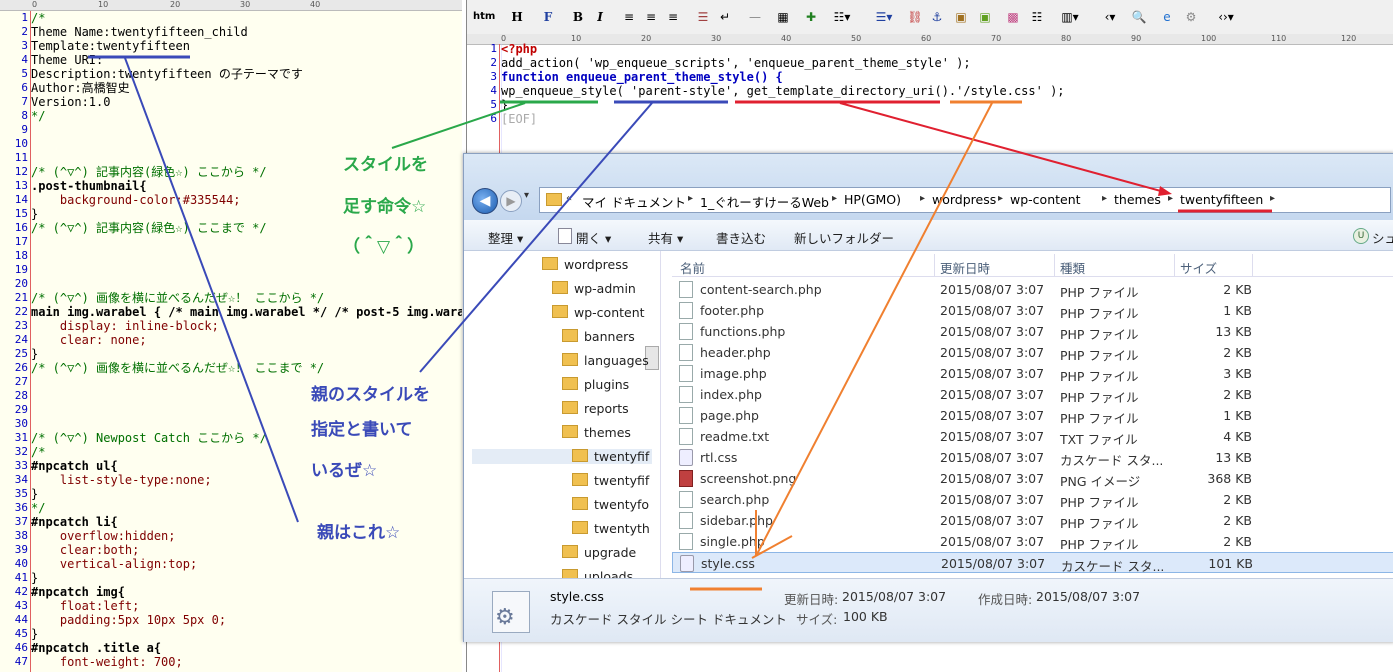 This screenshot has height=672, width=1393. What do you see at coordinates (842, 17) in the screenshot?
I see `list-icon: ☷▾` at bounding box center [842, 17].